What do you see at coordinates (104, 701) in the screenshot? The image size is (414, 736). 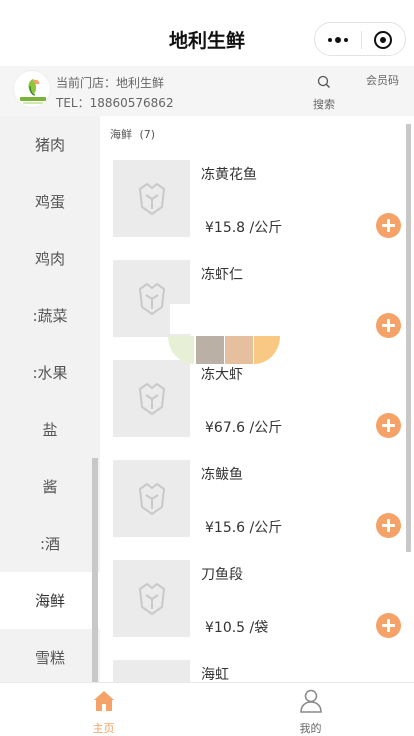 I see `home-icon` at bounding box center [104, 701].